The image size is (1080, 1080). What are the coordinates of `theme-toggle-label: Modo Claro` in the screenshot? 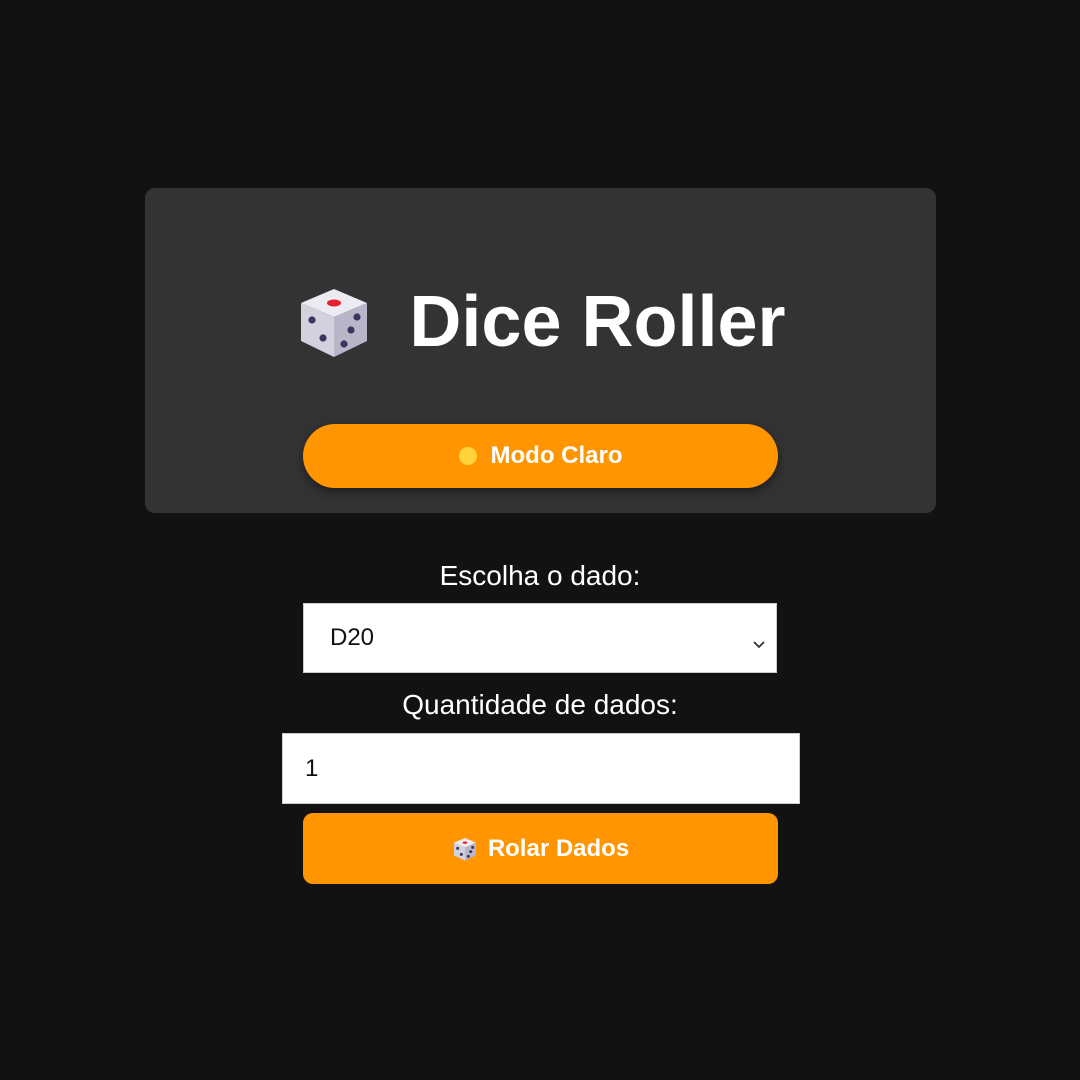 It's located at (556, 455).